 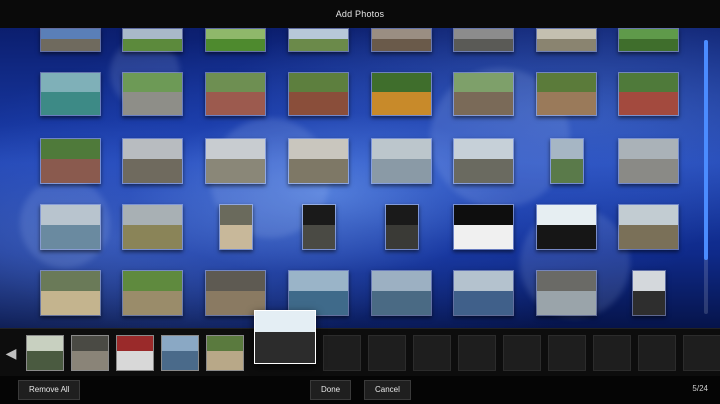 I want to click on dragged-photo, so click(x=285, y=337).